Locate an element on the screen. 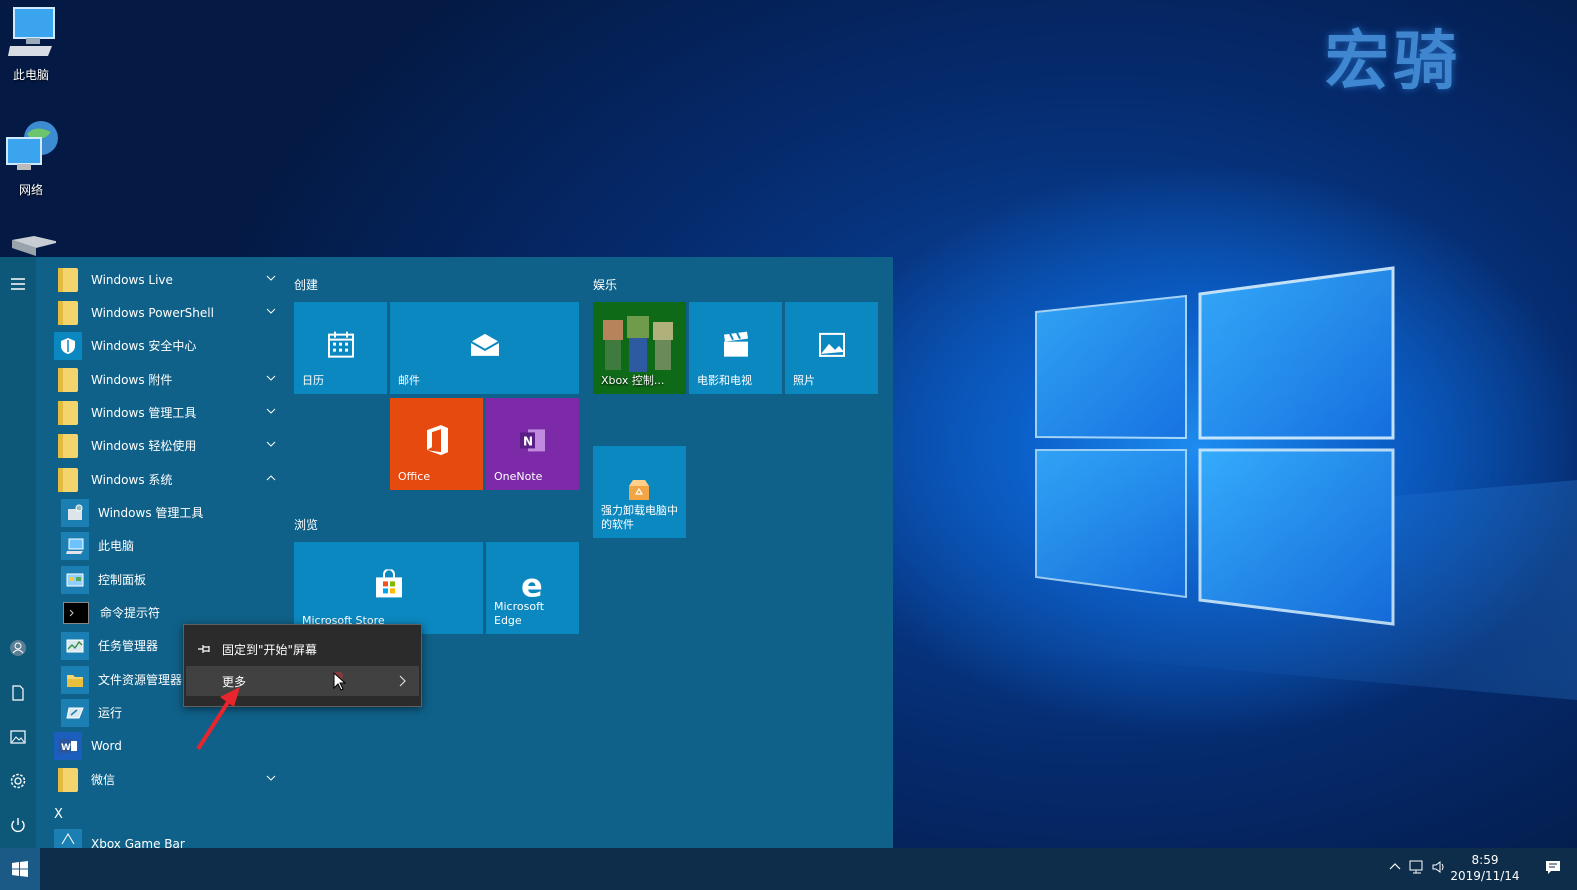 The height and width of the screenshot is (890, 1577). tile-mail: 邮件 is located at coordinates (484, 348).